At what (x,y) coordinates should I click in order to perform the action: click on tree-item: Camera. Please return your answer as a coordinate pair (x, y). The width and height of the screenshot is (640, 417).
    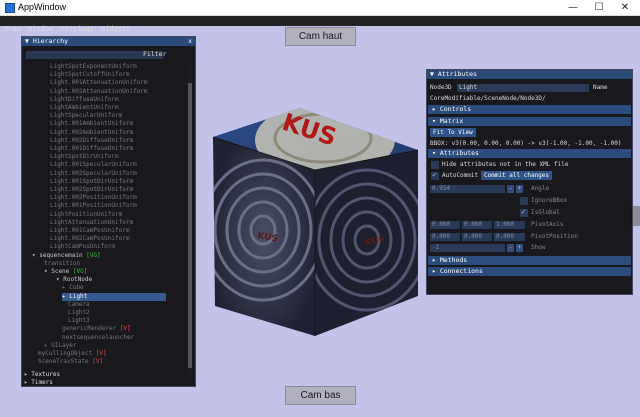
    Looking at the image, I should click on (79, 305).